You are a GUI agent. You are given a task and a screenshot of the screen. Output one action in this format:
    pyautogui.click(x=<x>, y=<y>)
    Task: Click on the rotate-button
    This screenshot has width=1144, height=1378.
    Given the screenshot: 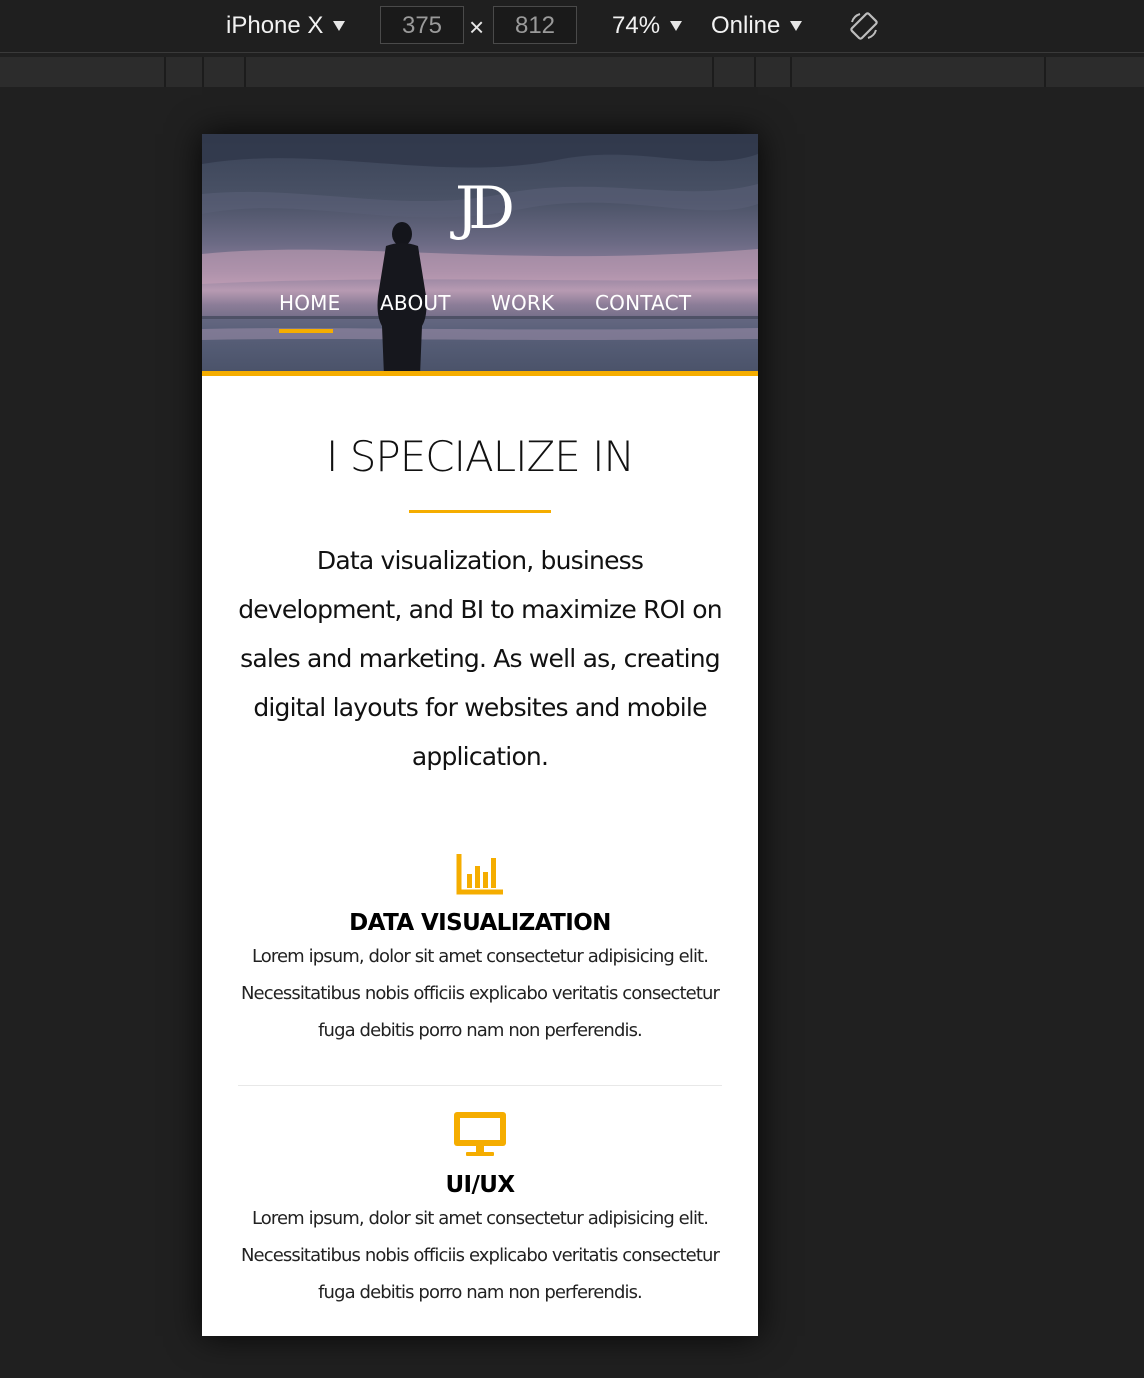 What is the action you would take?
    pyautogui.click(x=864, y=26)
    